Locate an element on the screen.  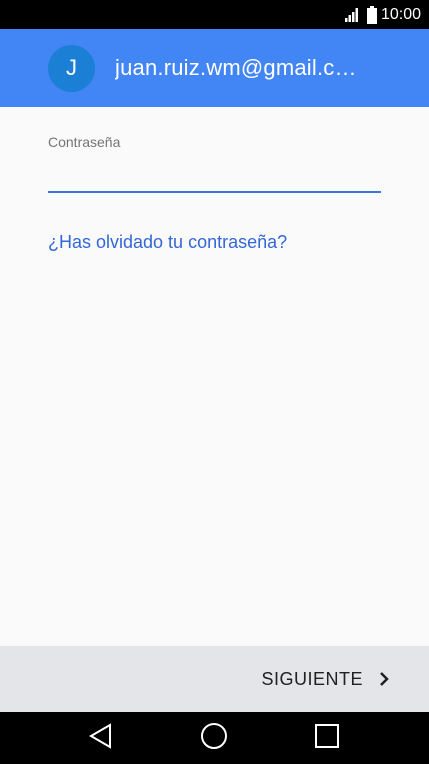
bottom-action-bar: SIGUIENTE is located at coordinates (214, 679).